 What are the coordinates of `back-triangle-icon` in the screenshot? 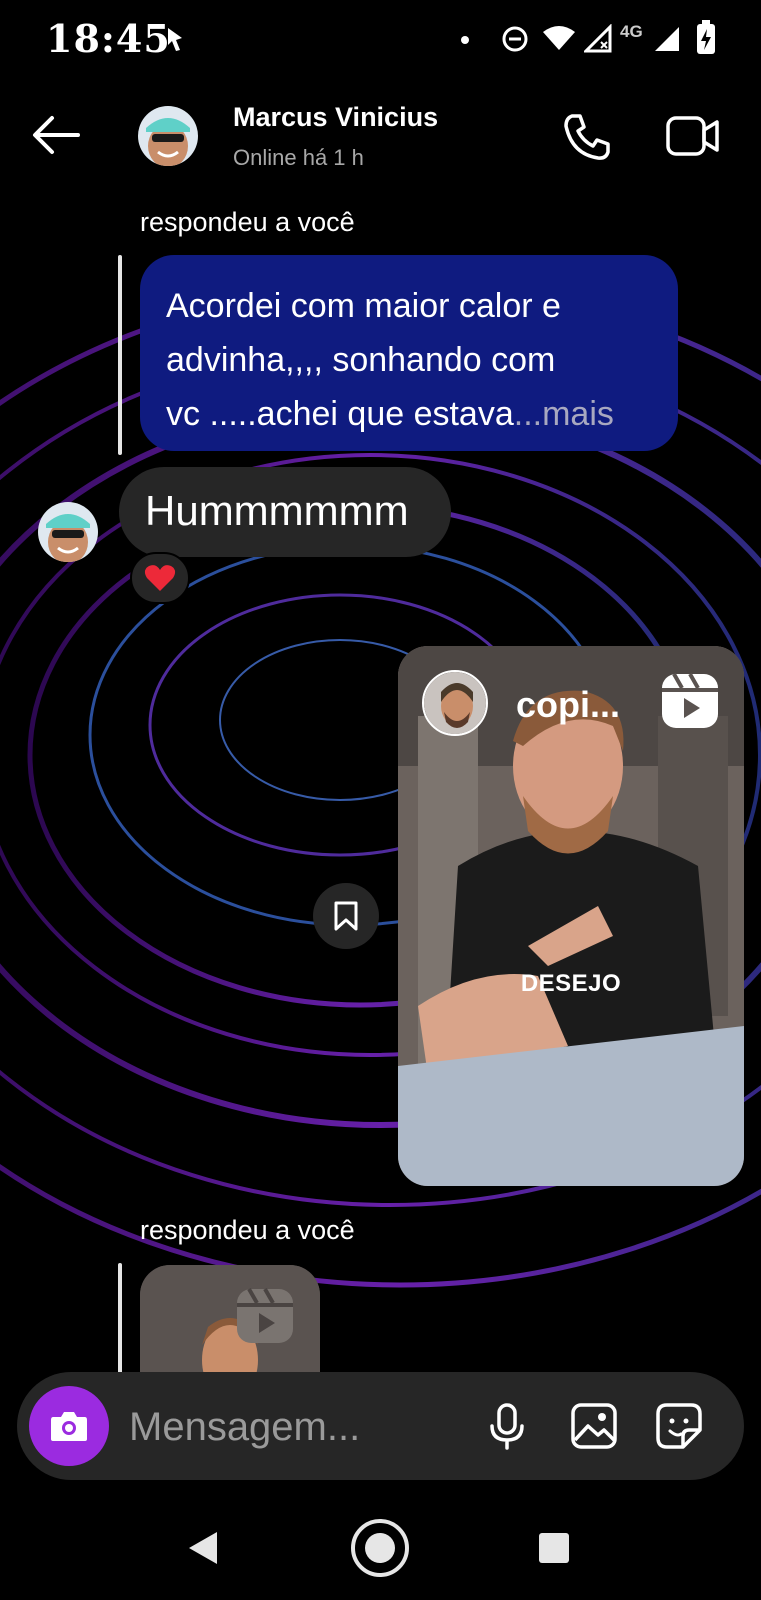 It's located at (203, 1548).